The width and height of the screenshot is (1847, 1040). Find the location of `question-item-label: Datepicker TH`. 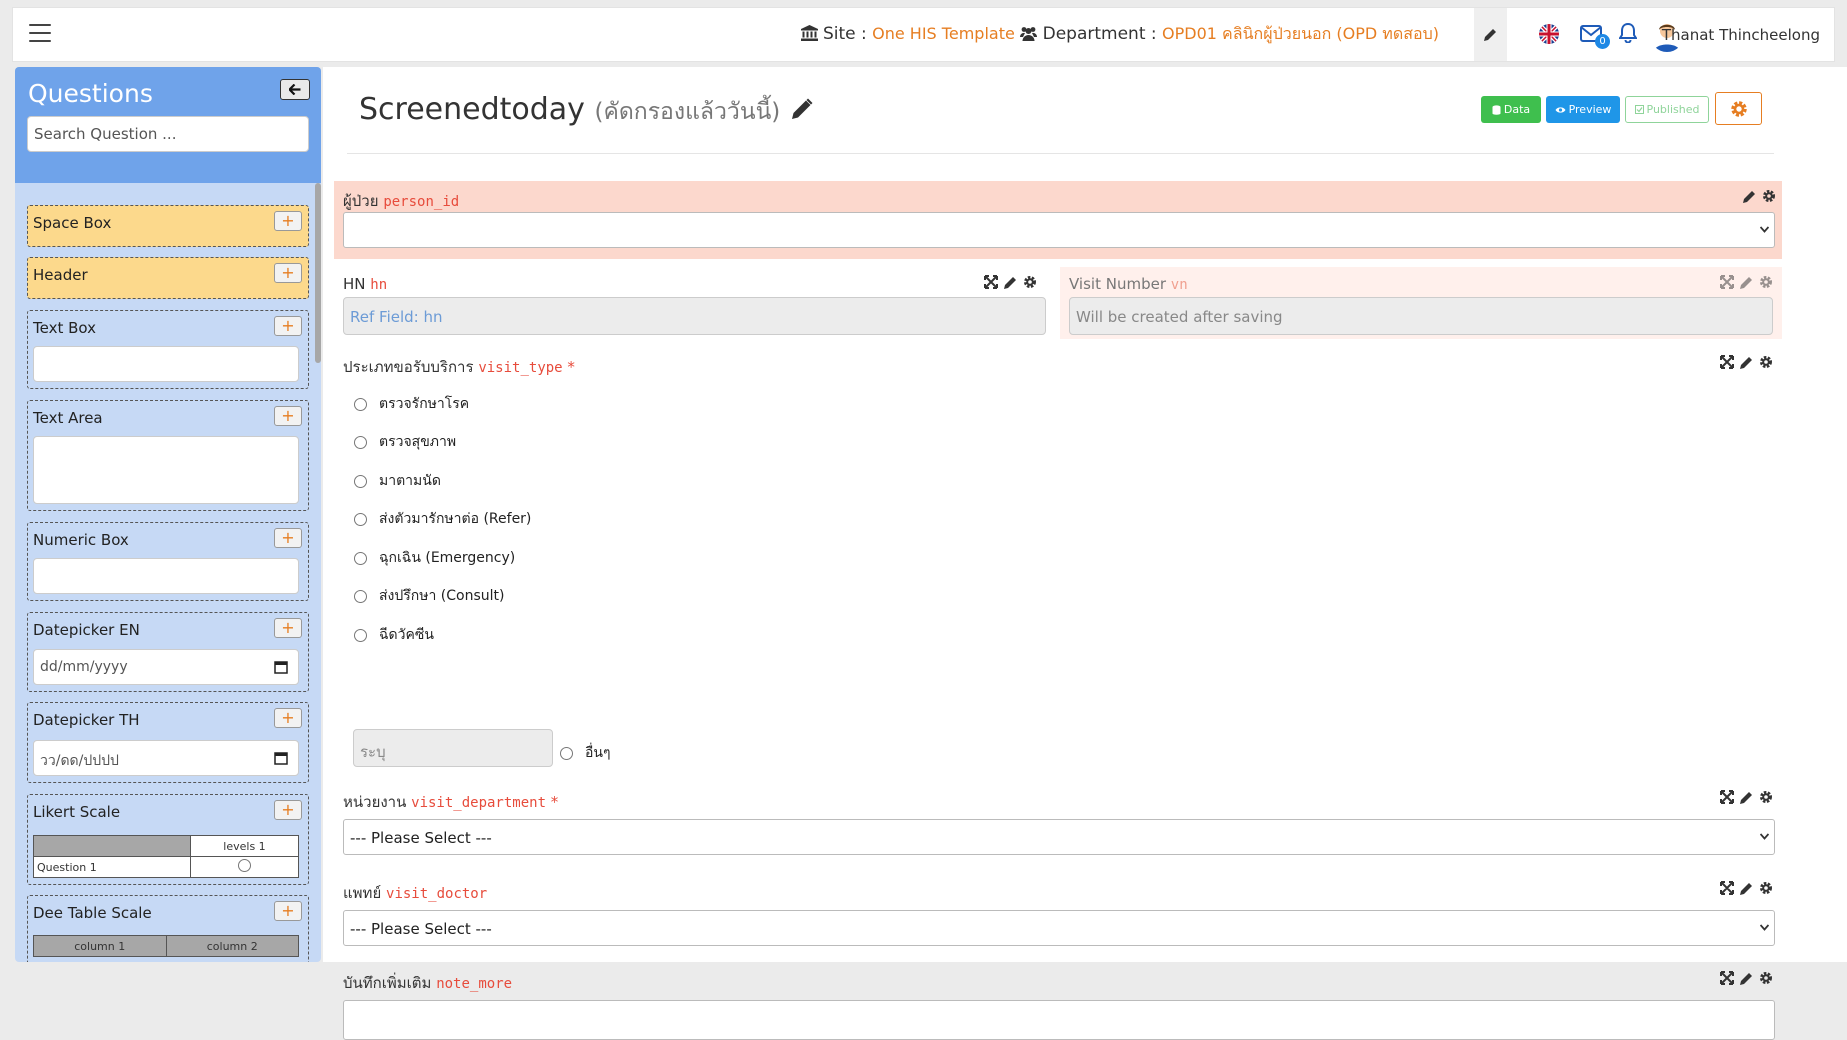

question-item-label: Datepicker TH is located at coordinates (86, 720).